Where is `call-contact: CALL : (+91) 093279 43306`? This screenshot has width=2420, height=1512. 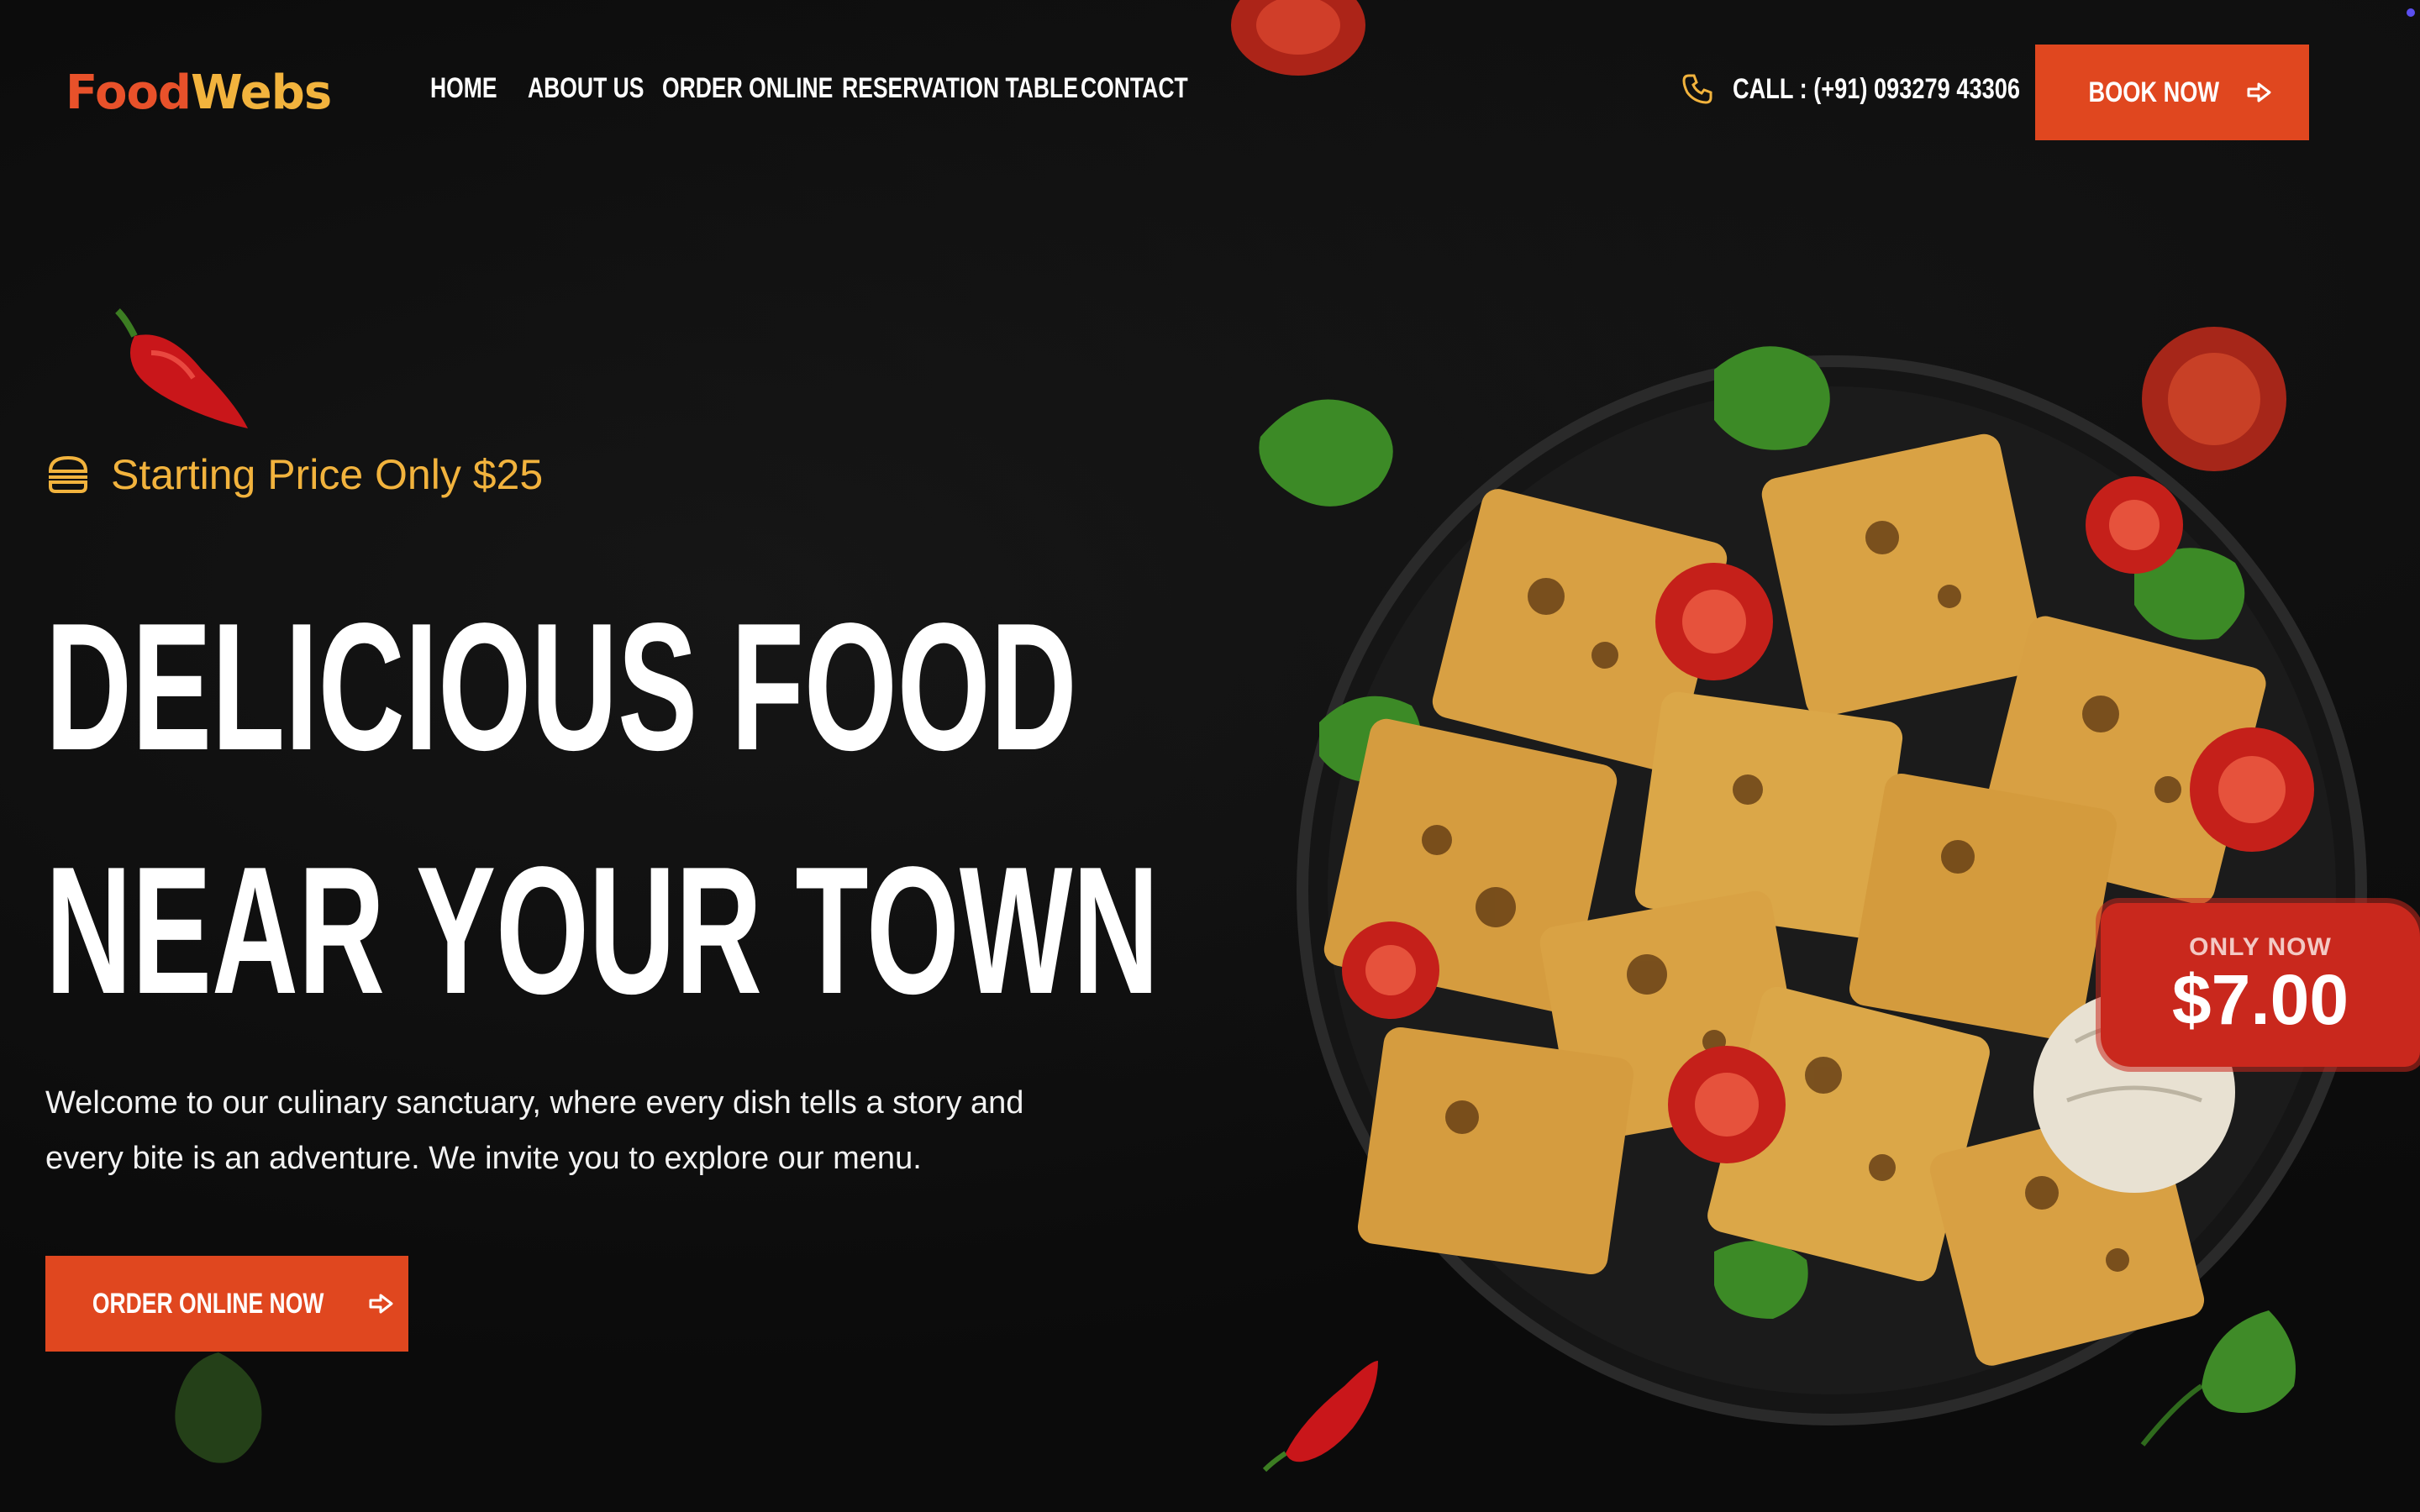 call-contact: CALL : (+91) 093279 43306 is located at coordinates (1886, 89).